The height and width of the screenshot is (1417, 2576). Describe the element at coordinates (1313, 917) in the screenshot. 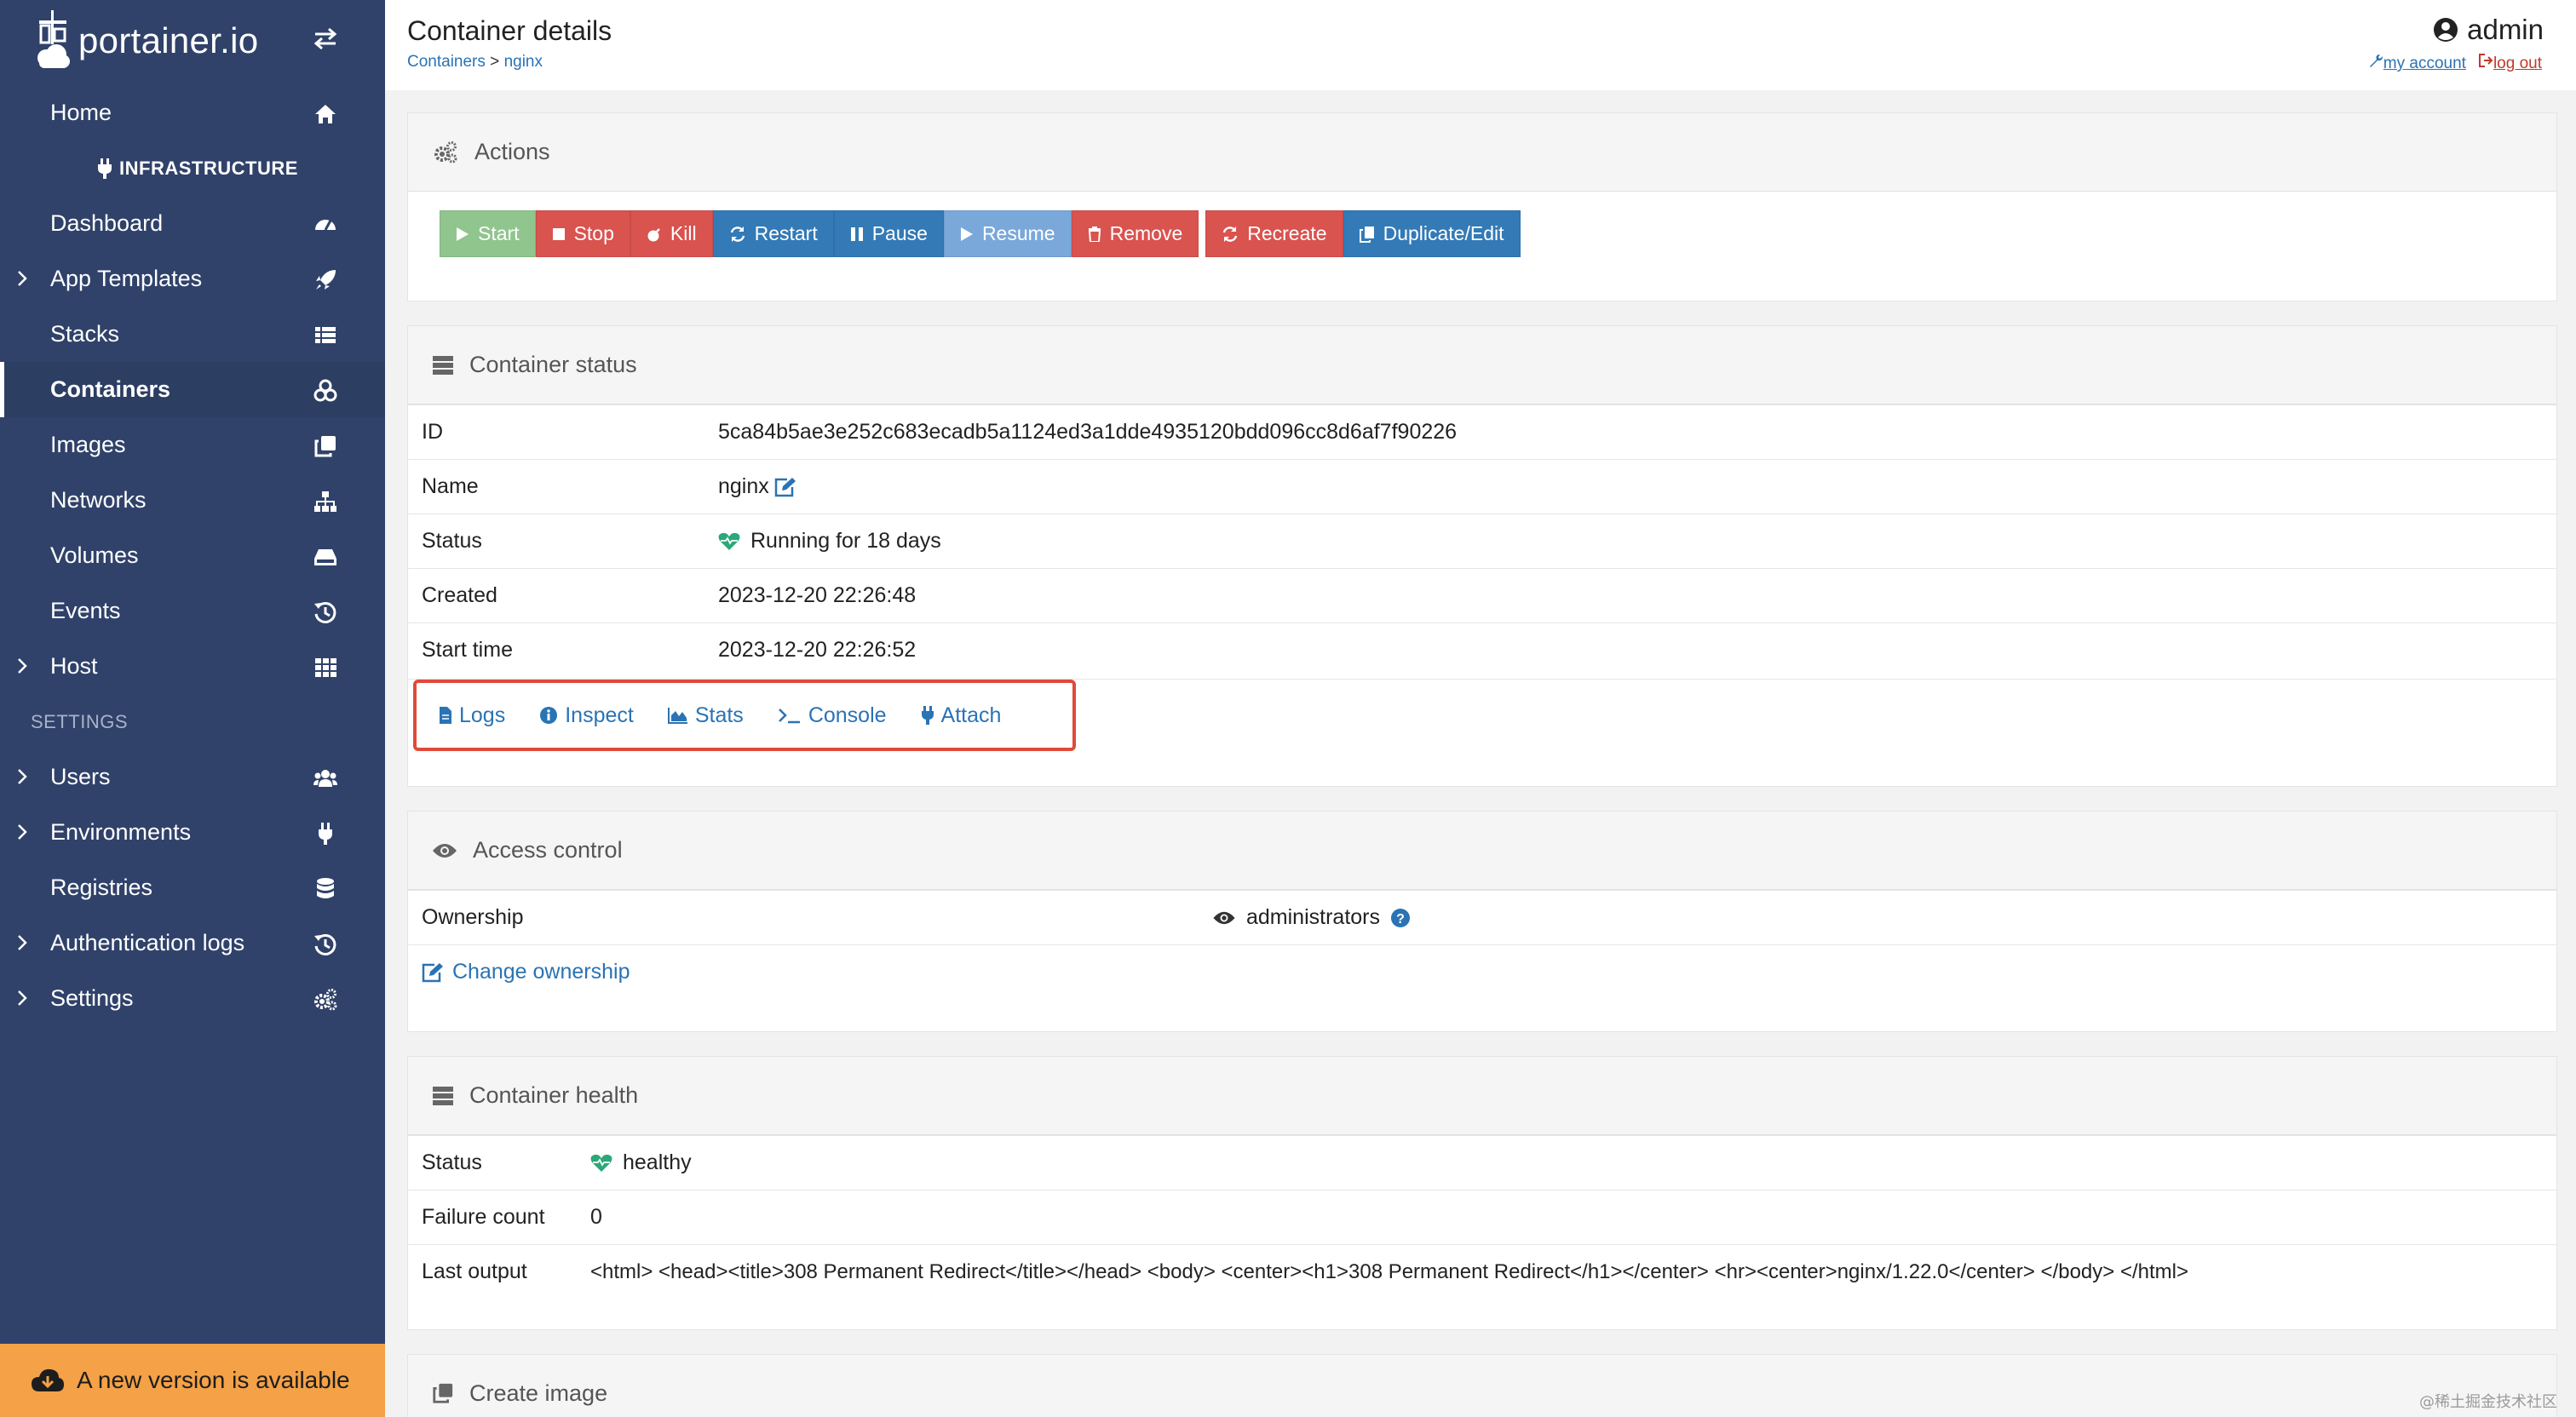

I see `ownership-value: administrators` at that location.